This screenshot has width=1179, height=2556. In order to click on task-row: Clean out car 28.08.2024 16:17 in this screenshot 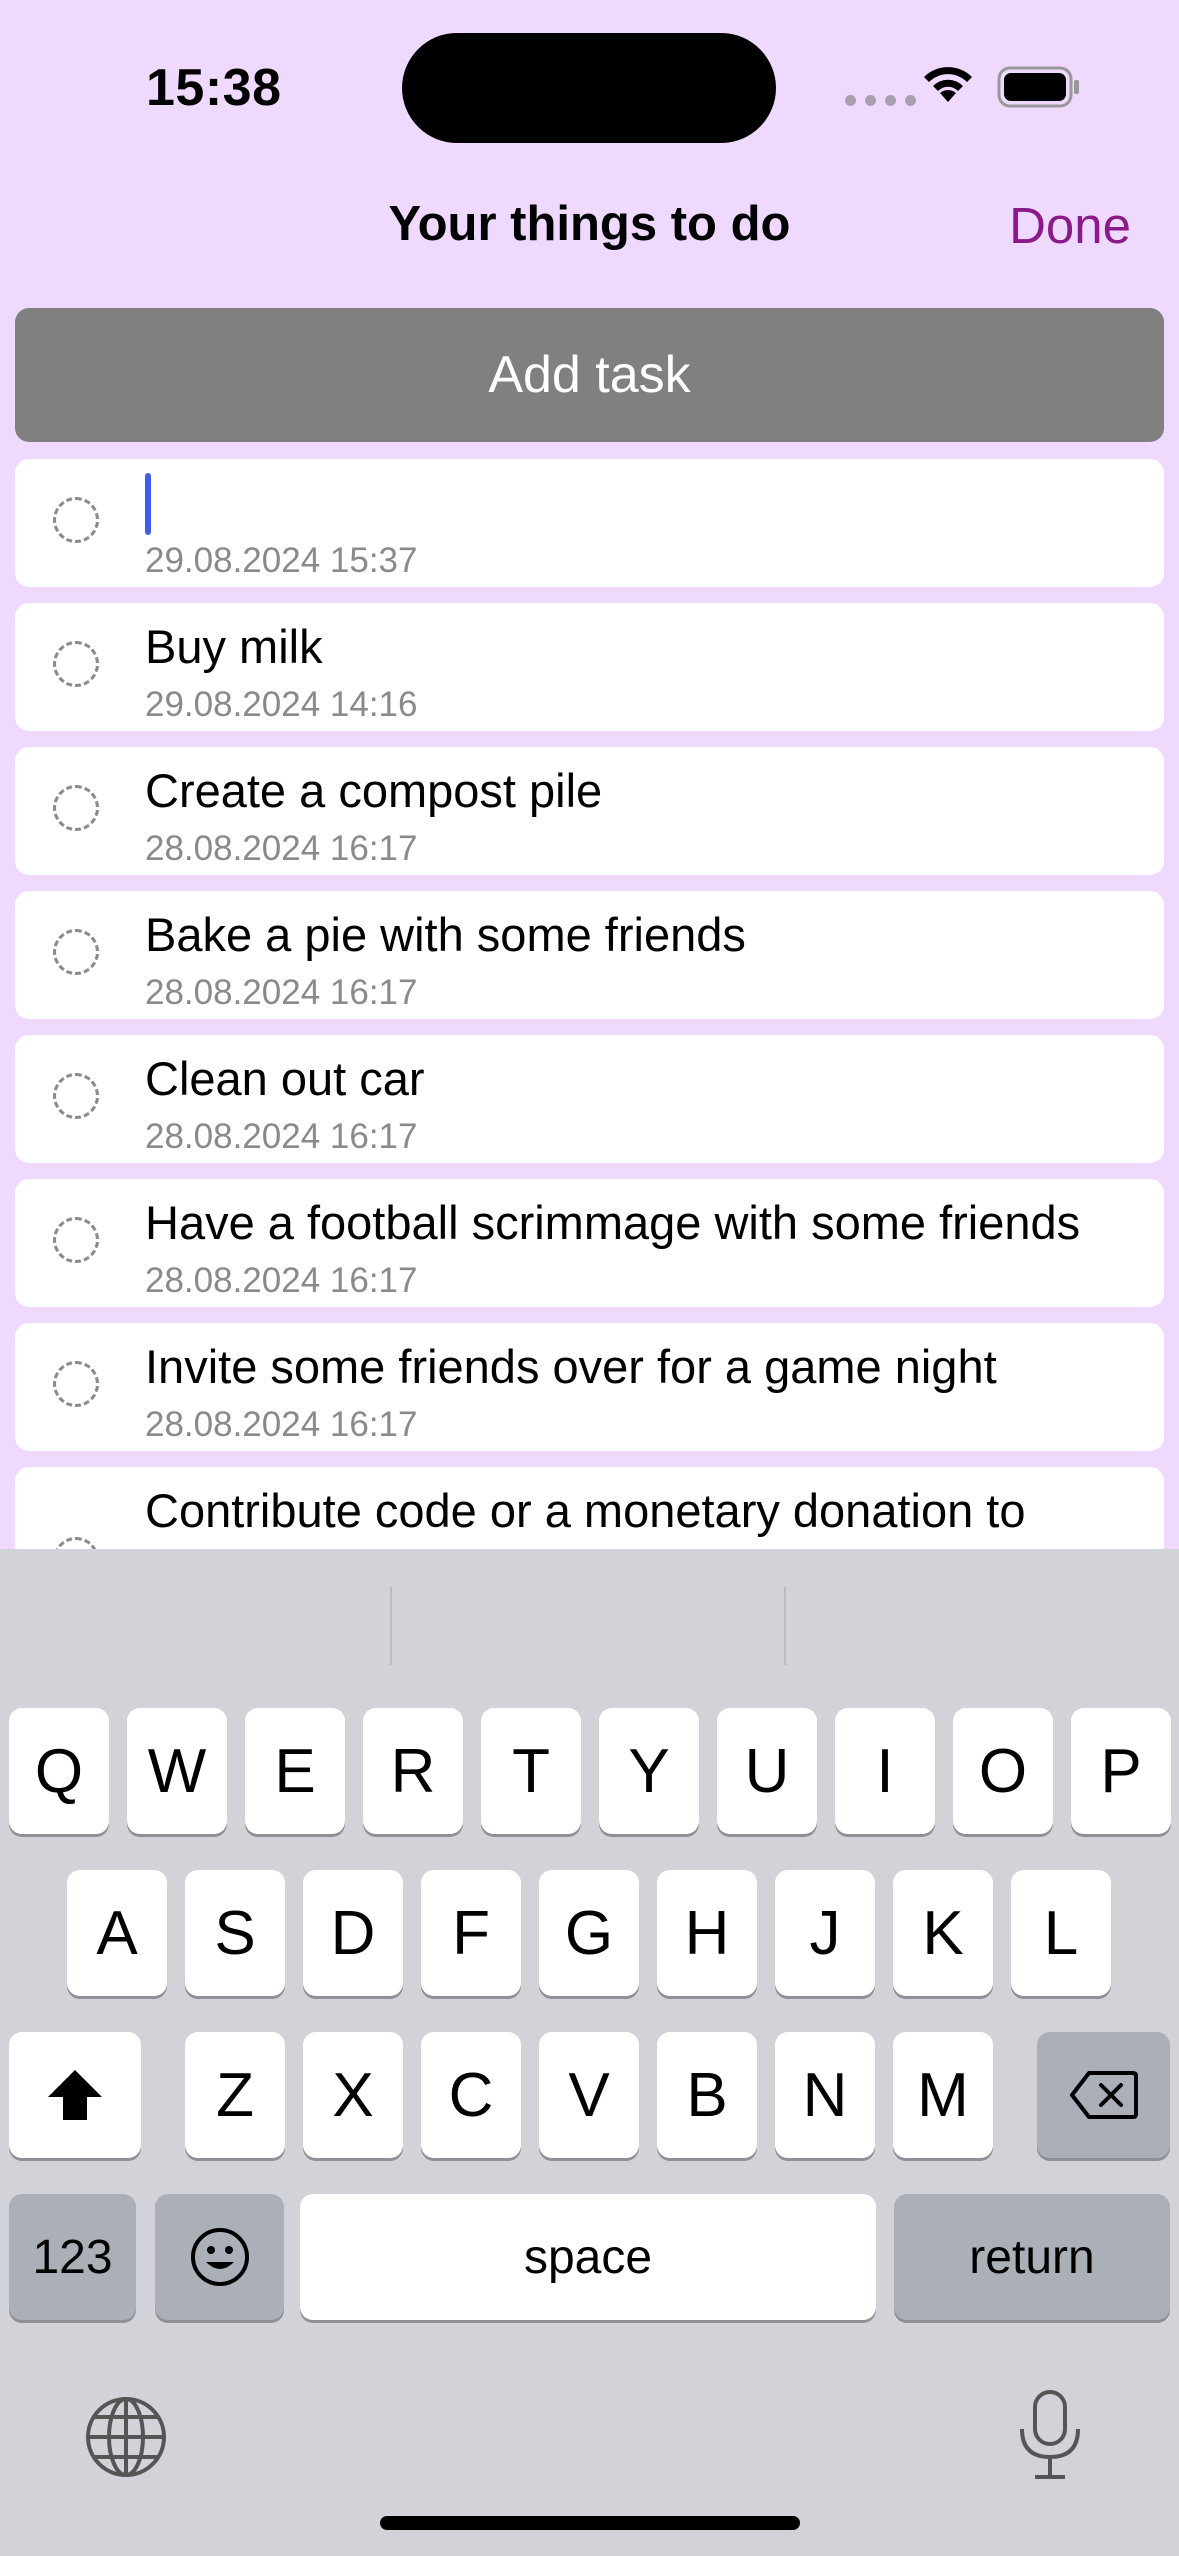, I will do `click(589, 1099)`.